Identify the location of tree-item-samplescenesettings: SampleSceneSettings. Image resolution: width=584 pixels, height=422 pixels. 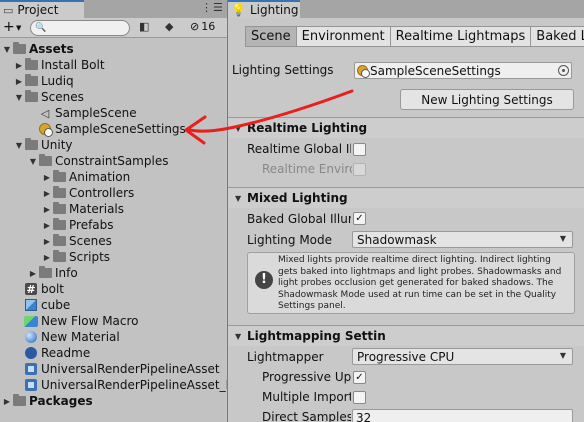
(107, 129).